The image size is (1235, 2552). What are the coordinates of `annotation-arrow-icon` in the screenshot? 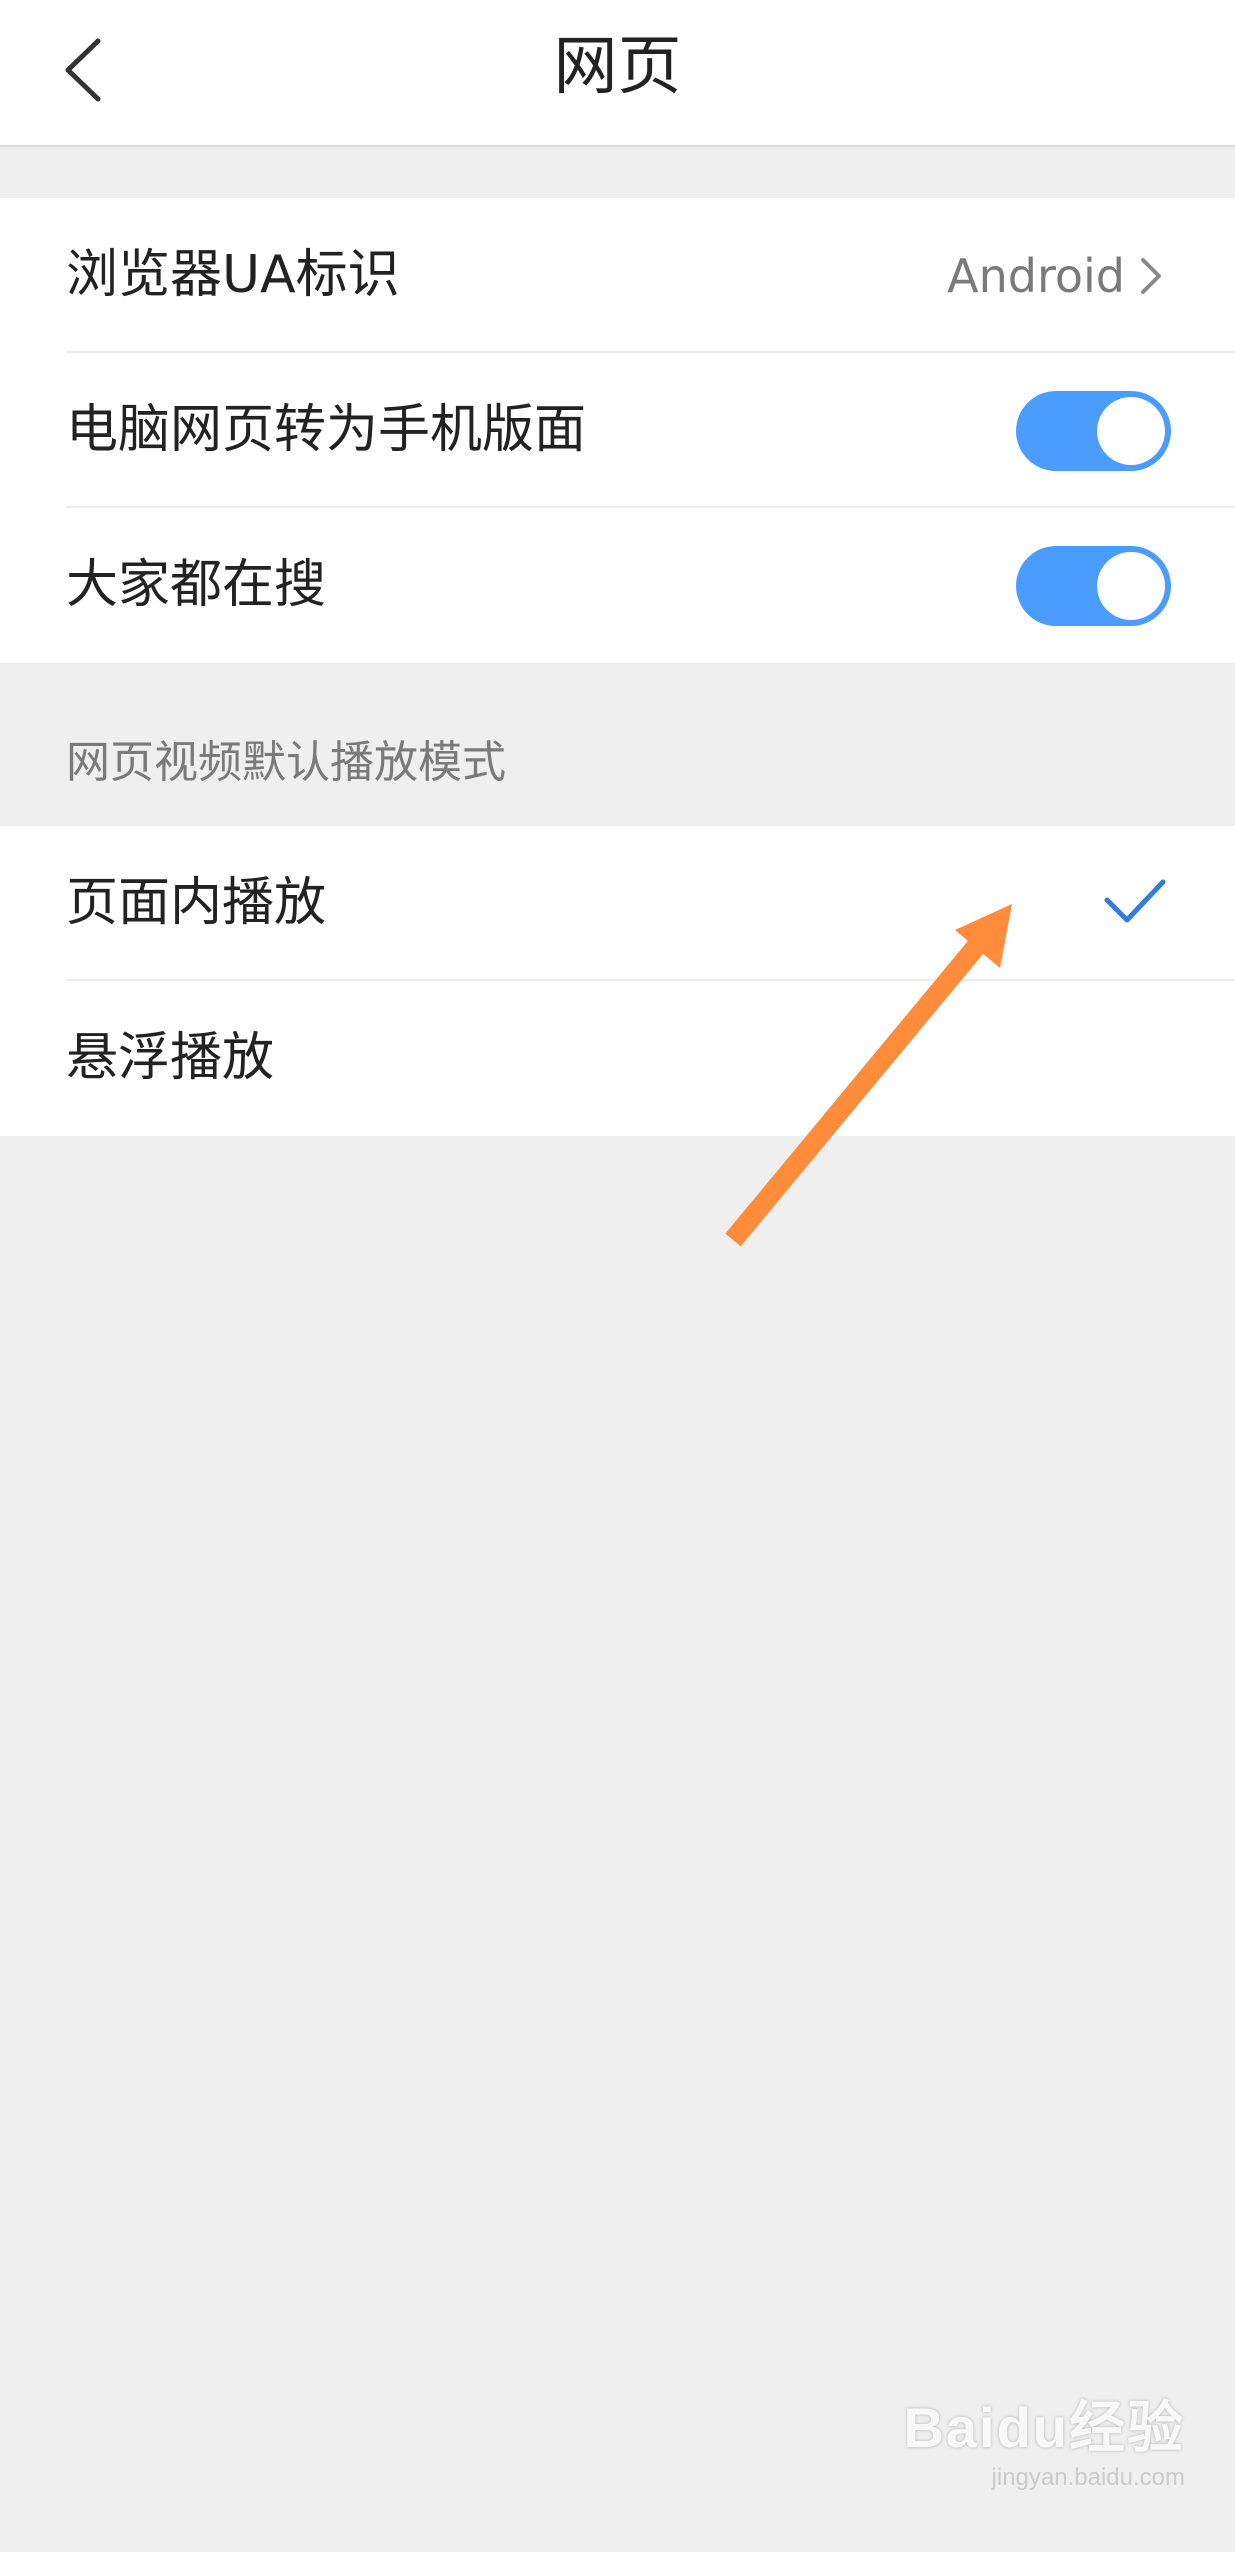 It's located at (868, 1075).